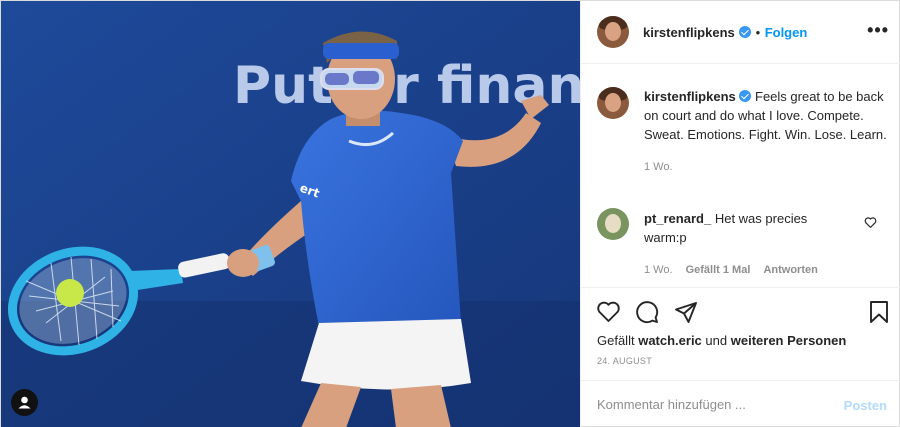  I want to click on likes-user-link: watch.eric, so click(670, 340).